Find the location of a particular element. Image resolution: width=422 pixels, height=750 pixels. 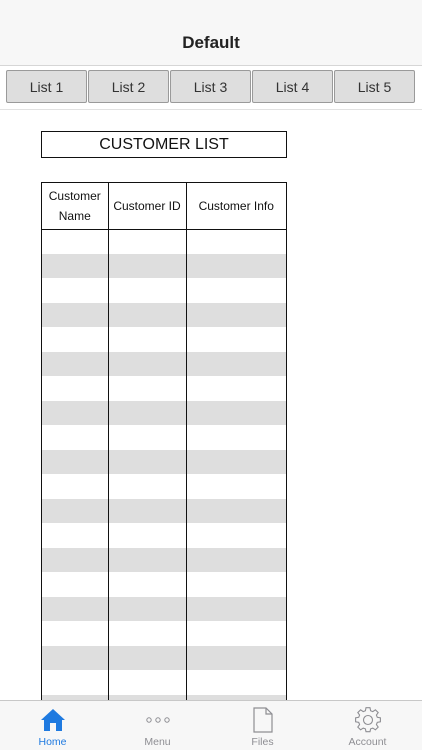

tab-account-label: Account is located at coordinates (367, 742).